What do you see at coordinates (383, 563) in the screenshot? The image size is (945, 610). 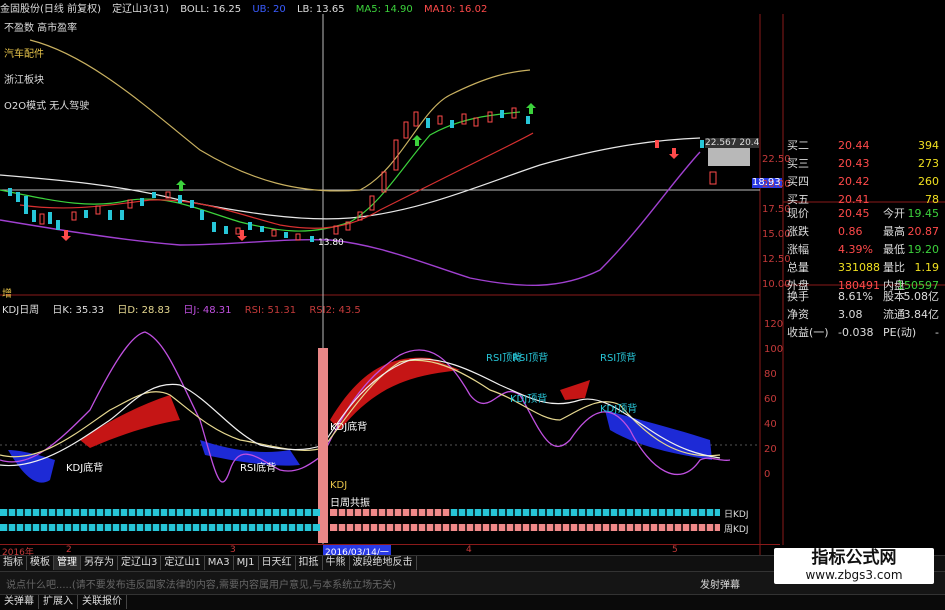 I see `tab-band-rebound: 波段绝地反击` at bounding box center [383, 563].